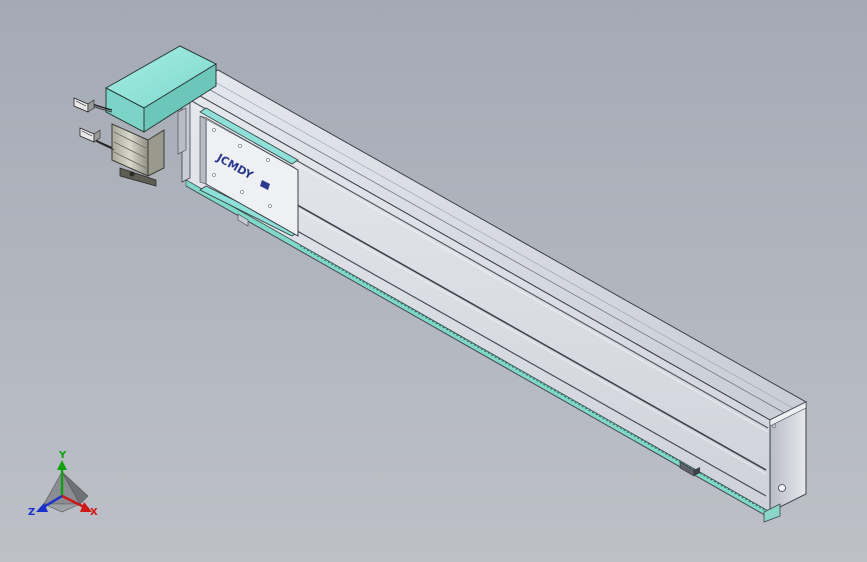  What do you see at coordinates (31, 512) in the screenshot?
I see `z-axis-label: Z` at bounding box center [31, 512].